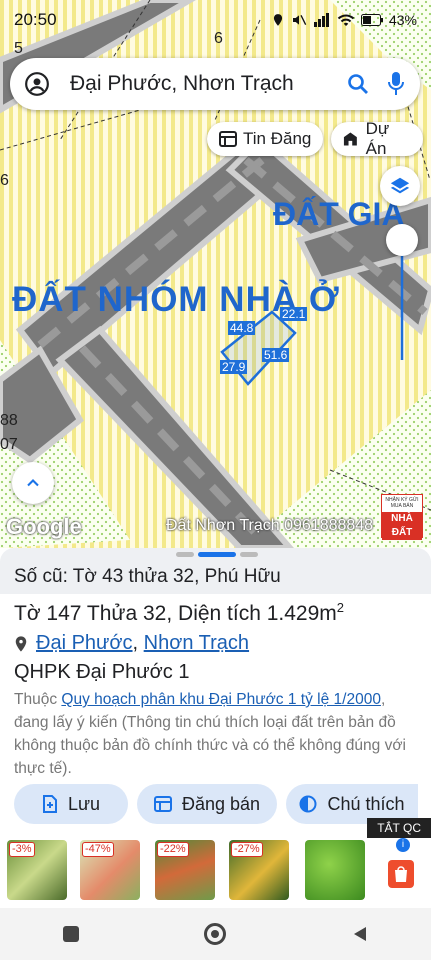 The width and height of the screenshot is (431, 960). What do you see at coordinates (217, 554) in the screenshot?
I see `sheet-handle` at bounding box center [217, 554].